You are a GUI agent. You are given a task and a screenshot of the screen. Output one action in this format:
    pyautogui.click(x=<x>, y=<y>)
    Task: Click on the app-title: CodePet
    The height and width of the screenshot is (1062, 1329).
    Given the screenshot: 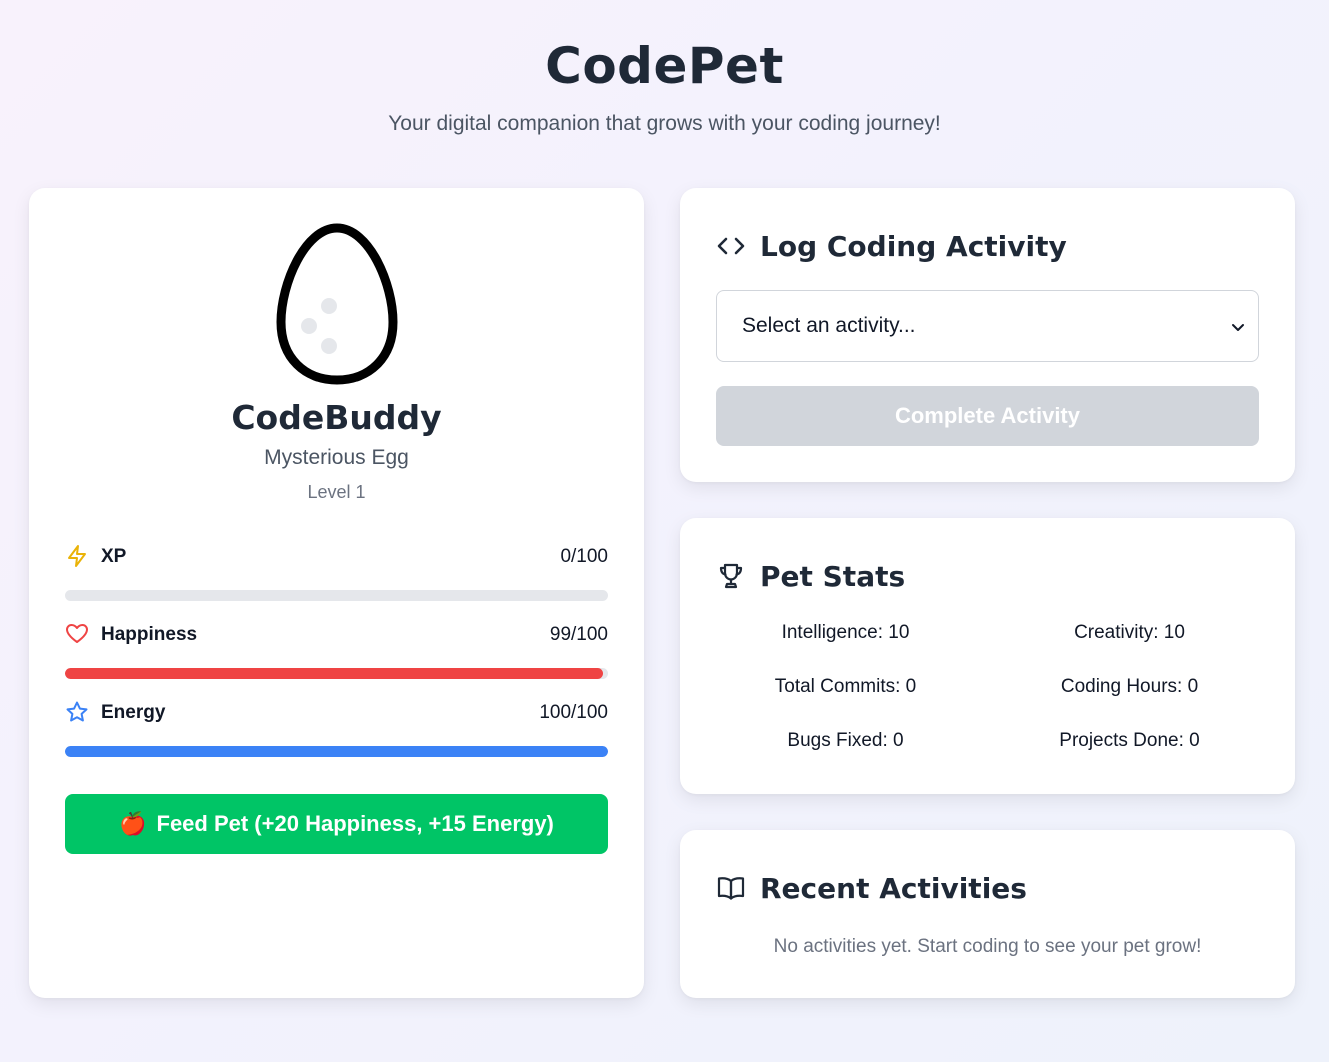 What is the action you would take?
    pyautogui.click(x=664, y=66)
    